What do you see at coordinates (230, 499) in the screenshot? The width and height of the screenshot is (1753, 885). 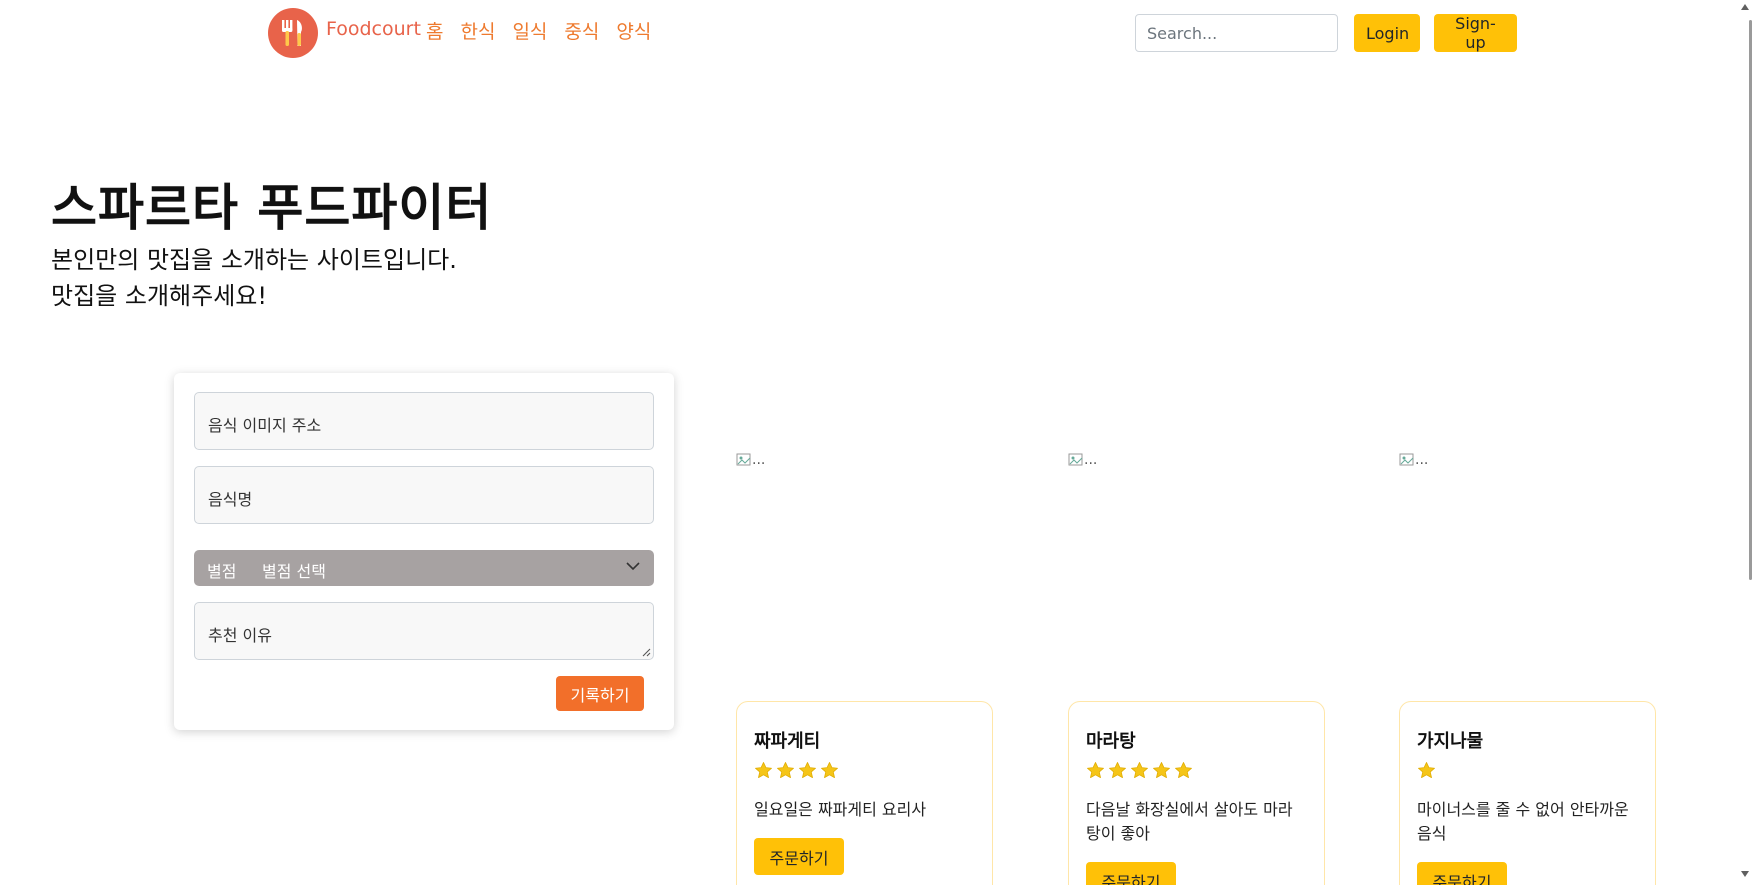 I see `food-name-placeholder: 음식명` at bounding box center [230, 499].